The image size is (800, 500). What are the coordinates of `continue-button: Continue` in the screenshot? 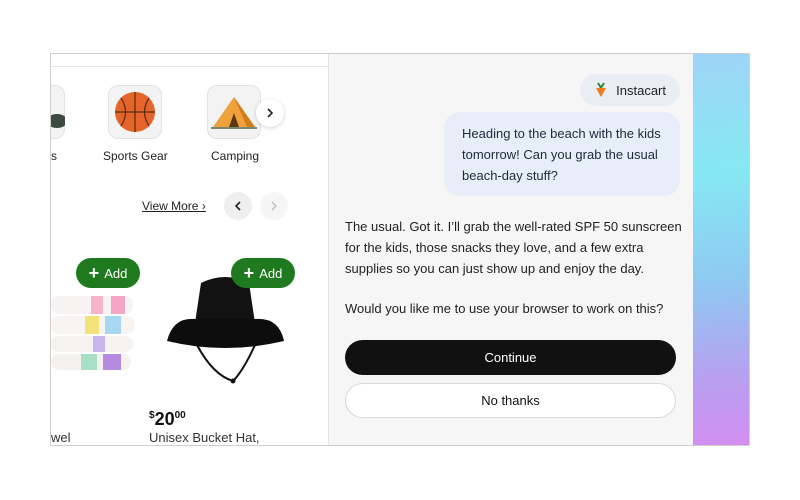 It's located at (510, 357).